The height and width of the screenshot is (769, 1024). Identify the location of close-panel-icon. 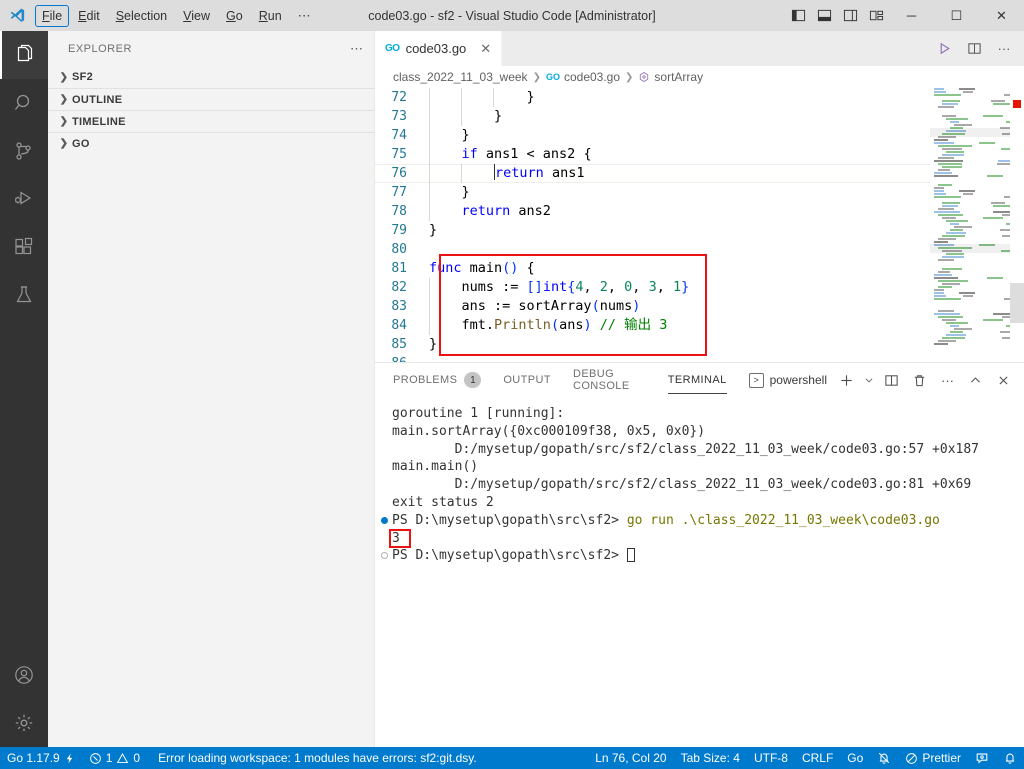
(1003, 380).